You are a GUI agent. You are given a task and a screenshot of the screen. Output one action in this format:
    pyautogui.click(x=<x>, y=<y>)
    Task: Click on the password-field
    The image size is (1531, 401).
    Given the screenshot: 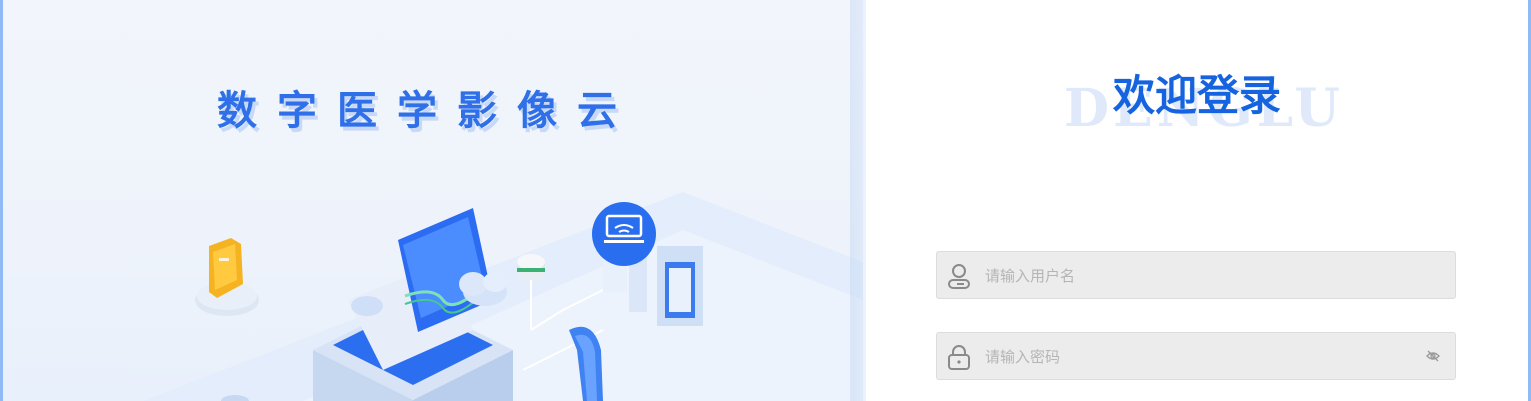 What is the action you would take?
    pyautogui.click(x=1196, y=356)
    